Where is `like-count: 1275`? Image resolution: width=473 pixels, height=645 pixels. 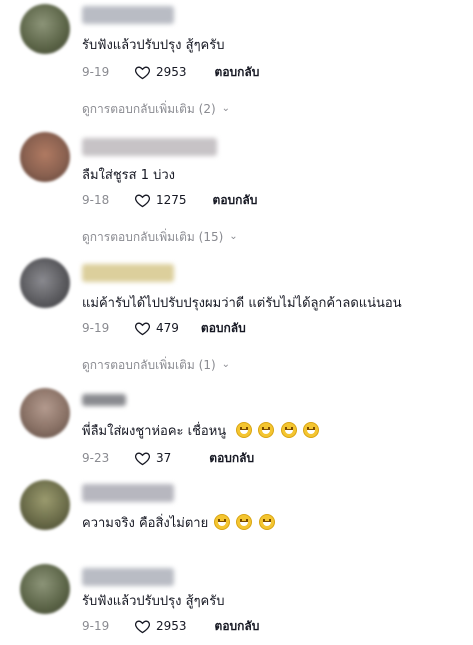 like-count: 1275 is located at coordinates (171, 200).